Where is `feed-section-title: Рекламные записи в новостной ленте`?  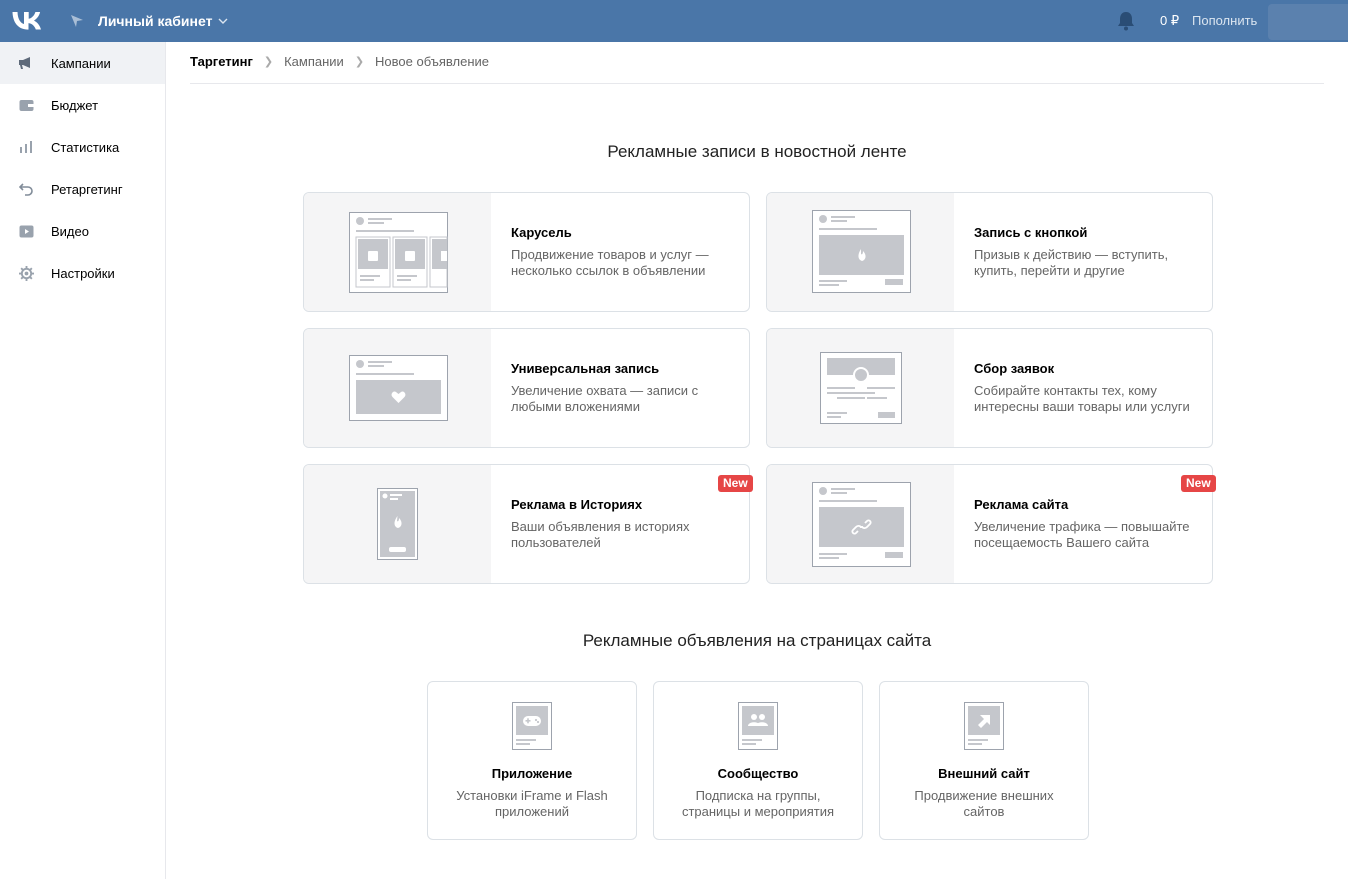
feed-section-title: Рекламные записи в новостной ленте is located at coordinates (757, 151).